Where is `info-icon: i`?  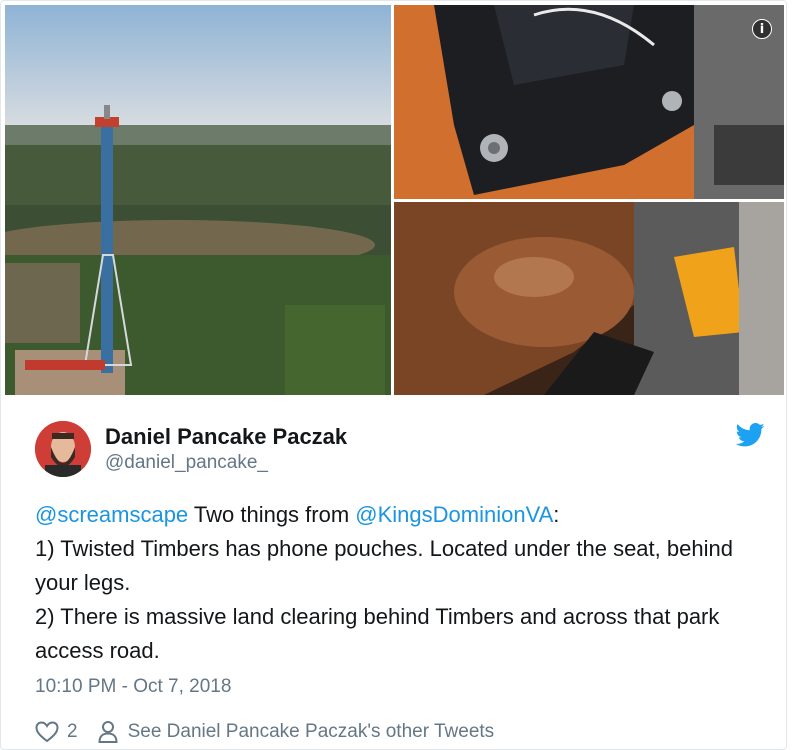
info-icon: i is located at coordinates (762, 29).